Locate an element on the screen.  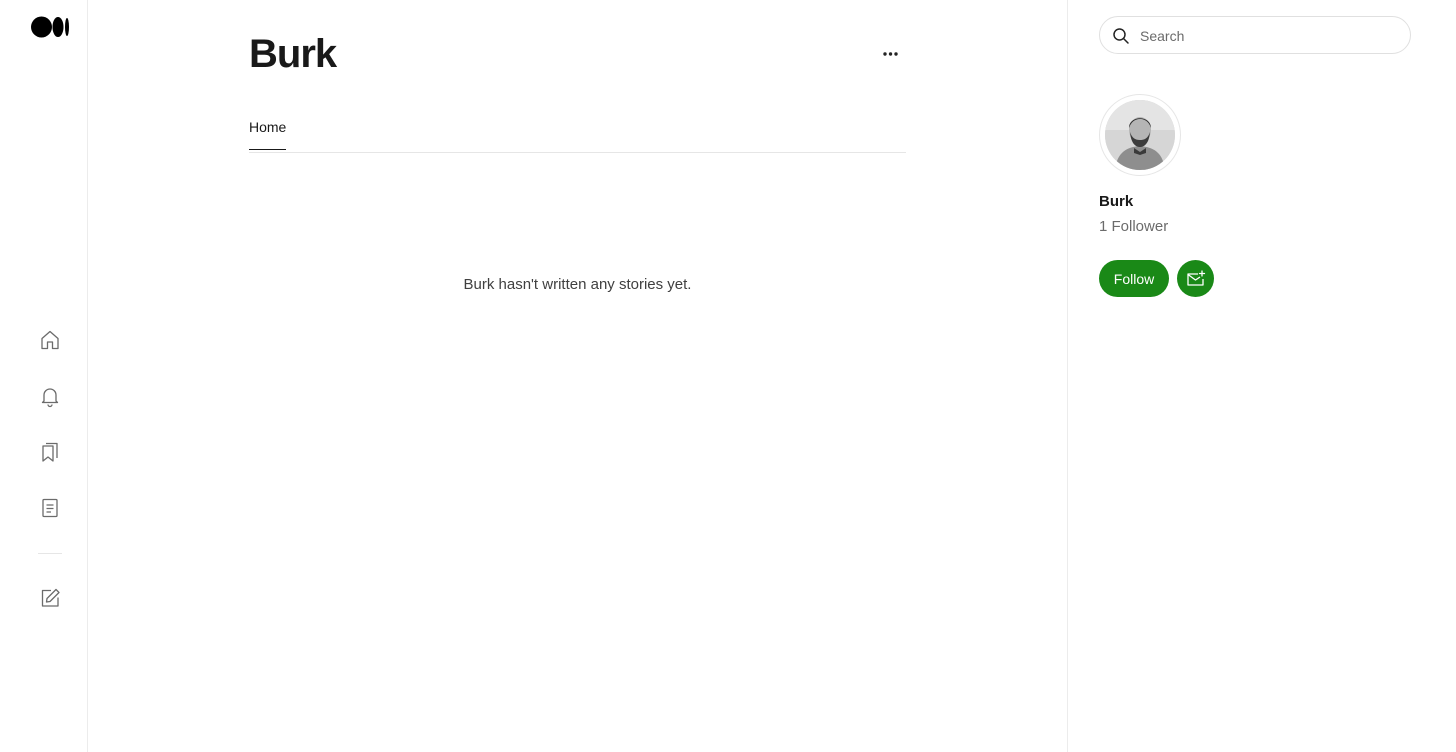
mail-plus-icon is located at coordinates (1195, 277).